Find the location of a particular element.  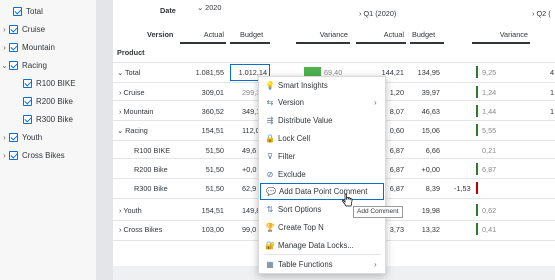

row-label-cross-bikes: › Cross Bikes is located at coordinates (140, 229).